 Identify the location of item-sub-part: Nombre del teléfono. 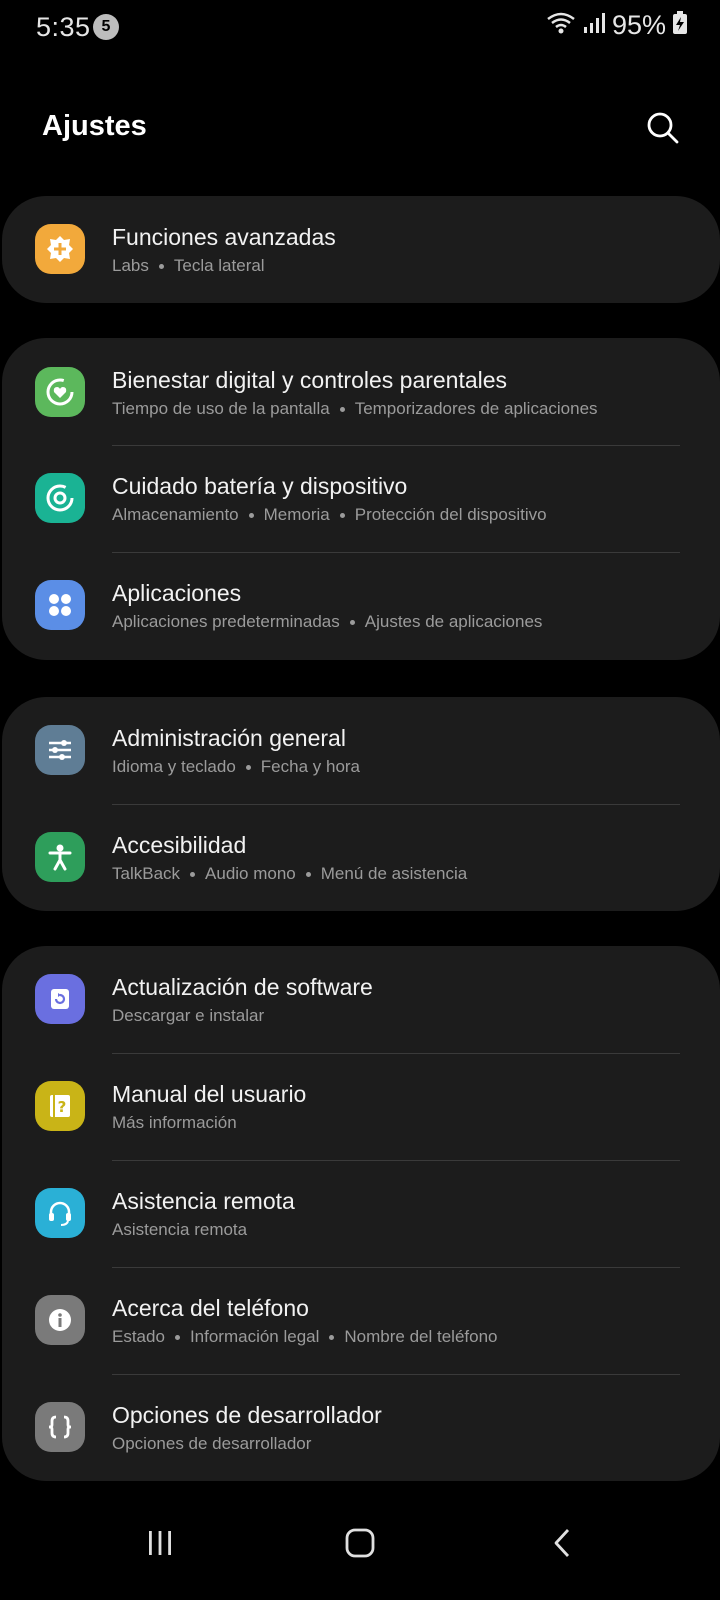
(421, 1336).